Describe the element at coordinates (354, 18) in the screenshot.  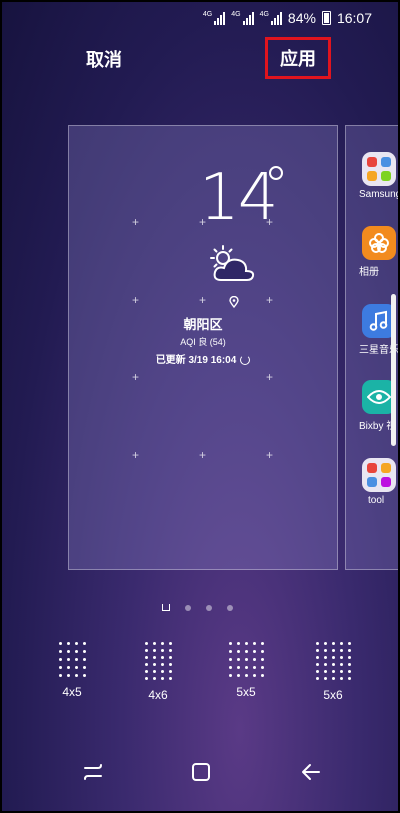
I see `clock: 16:07` at that location.